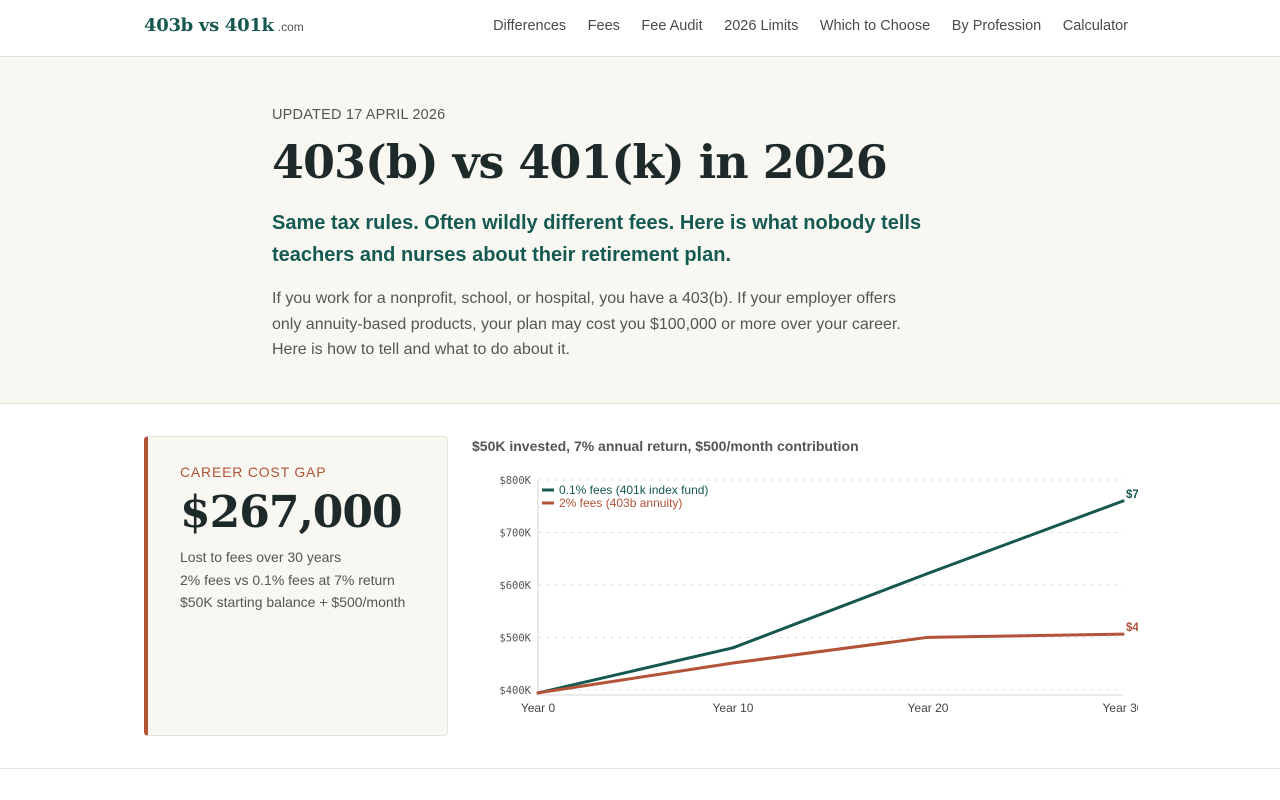  What do you see at coordinates (875, 26) in the screenshot?
I see `nav-which-to-choose: Which to Choose` at bounding box center [875, 26].